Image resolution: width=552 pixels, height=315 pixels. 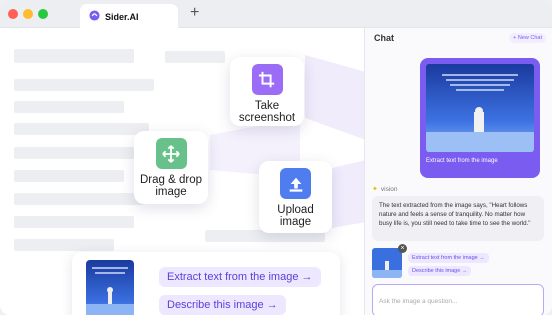 I want to click on move-icon, so click(x=171, y=153).